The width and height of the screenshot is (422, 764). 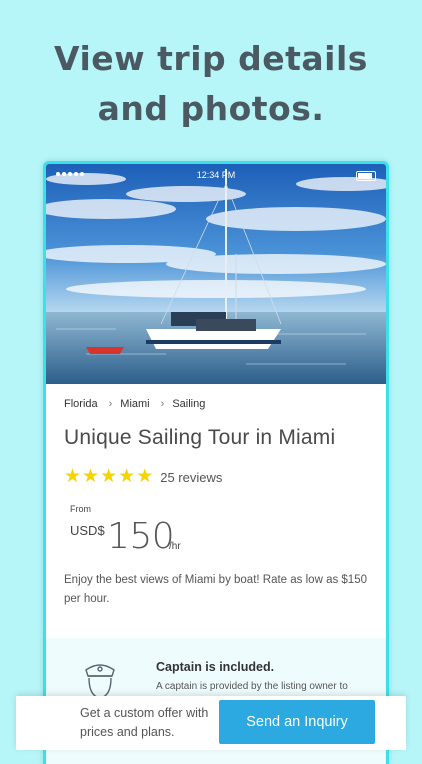 I want to click on rating: ★ ★ ★ ★ ★ 25 reviews, so click(x=143, y=477).